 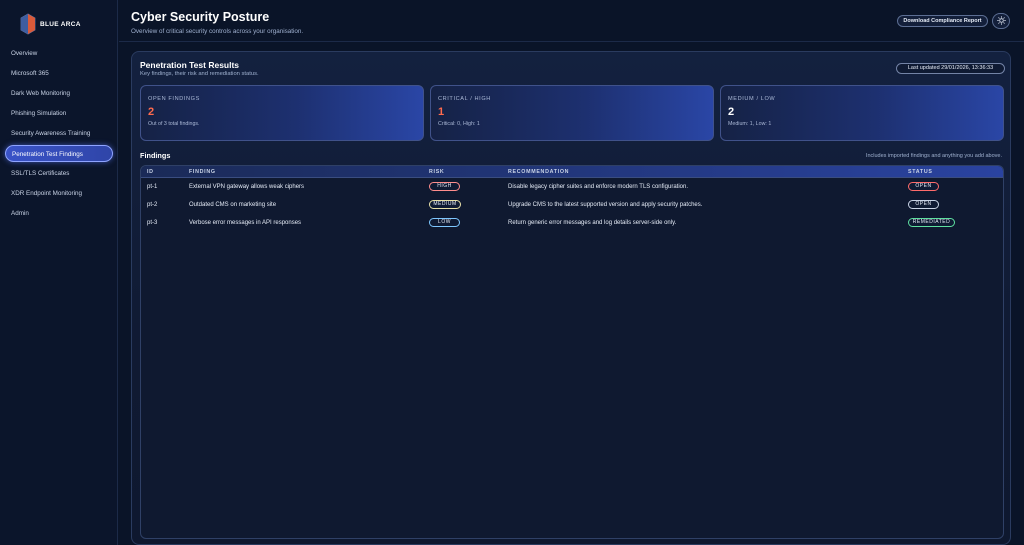 I want to click on column-header-finding: FINDING, so click(x=202, y=172).